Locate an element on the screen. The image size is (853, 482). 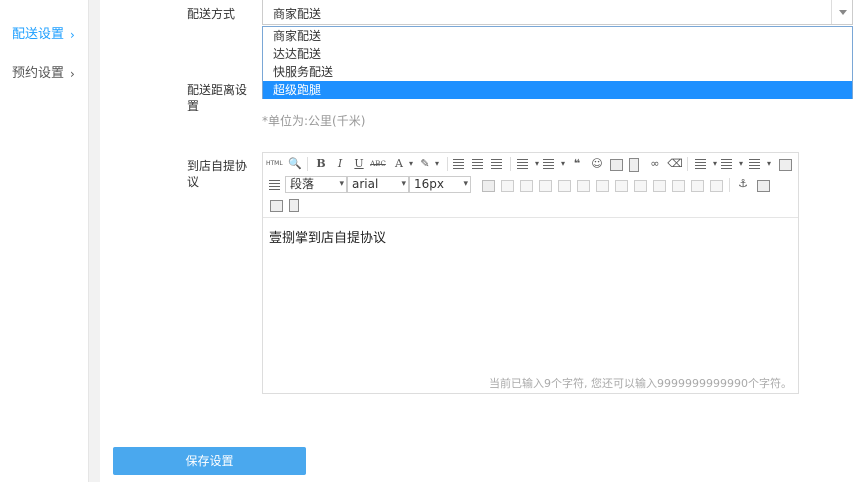
sidebar-top-cutoff is located at coordinates (44, 3).